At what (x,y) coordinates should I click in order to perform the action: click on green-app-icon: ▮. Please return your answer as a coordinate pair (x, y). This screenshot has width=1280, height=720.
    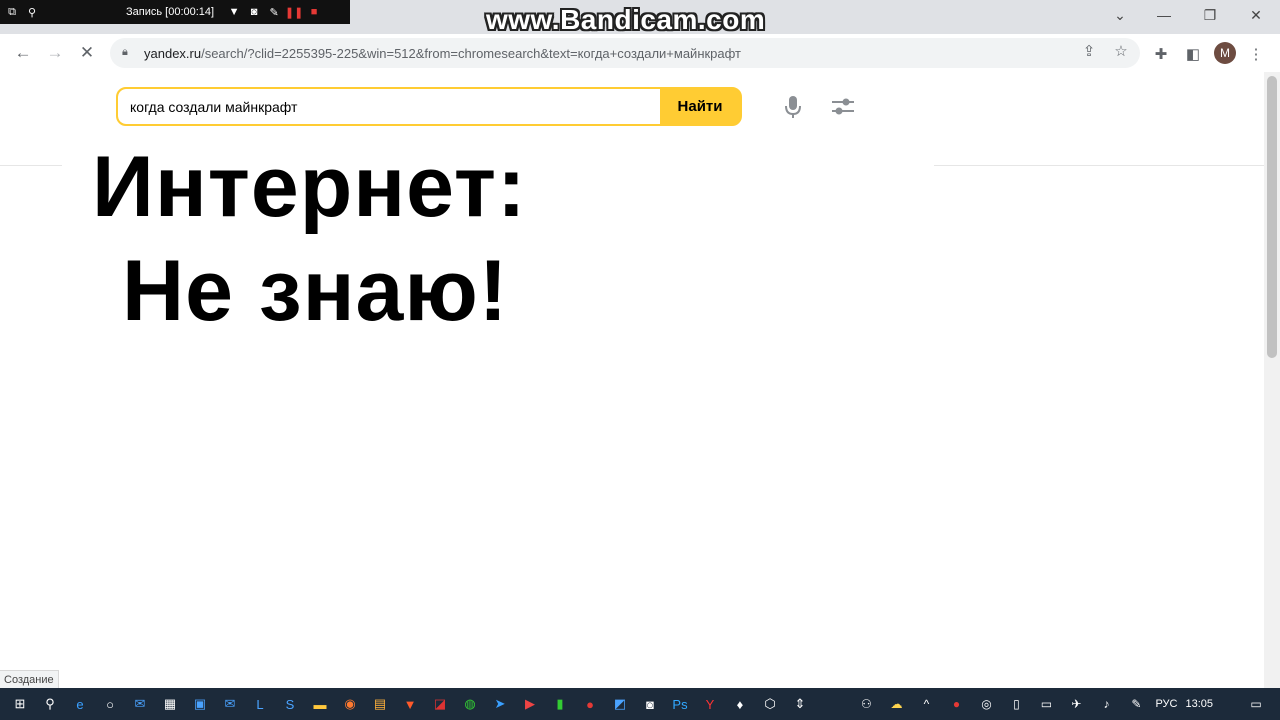
    Looking at the image, I should click on (560, 704).